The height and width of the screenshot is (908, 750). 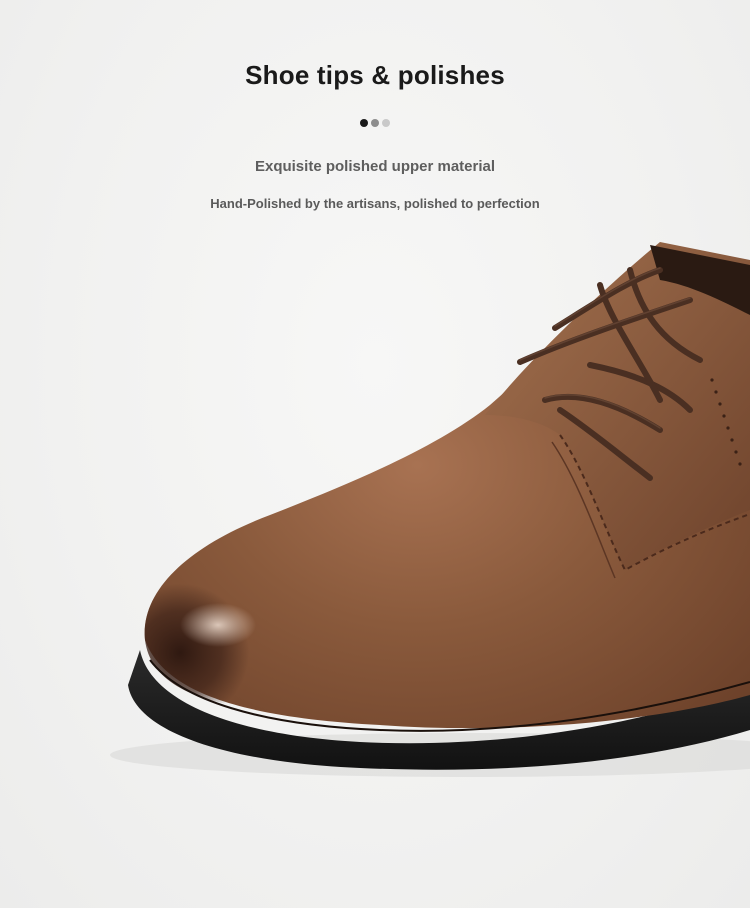 What do you see at coordinates (375, 75) in the screenshot?
I see `section-title: Shoe tips & polishes` at bounding box center [375, 75].